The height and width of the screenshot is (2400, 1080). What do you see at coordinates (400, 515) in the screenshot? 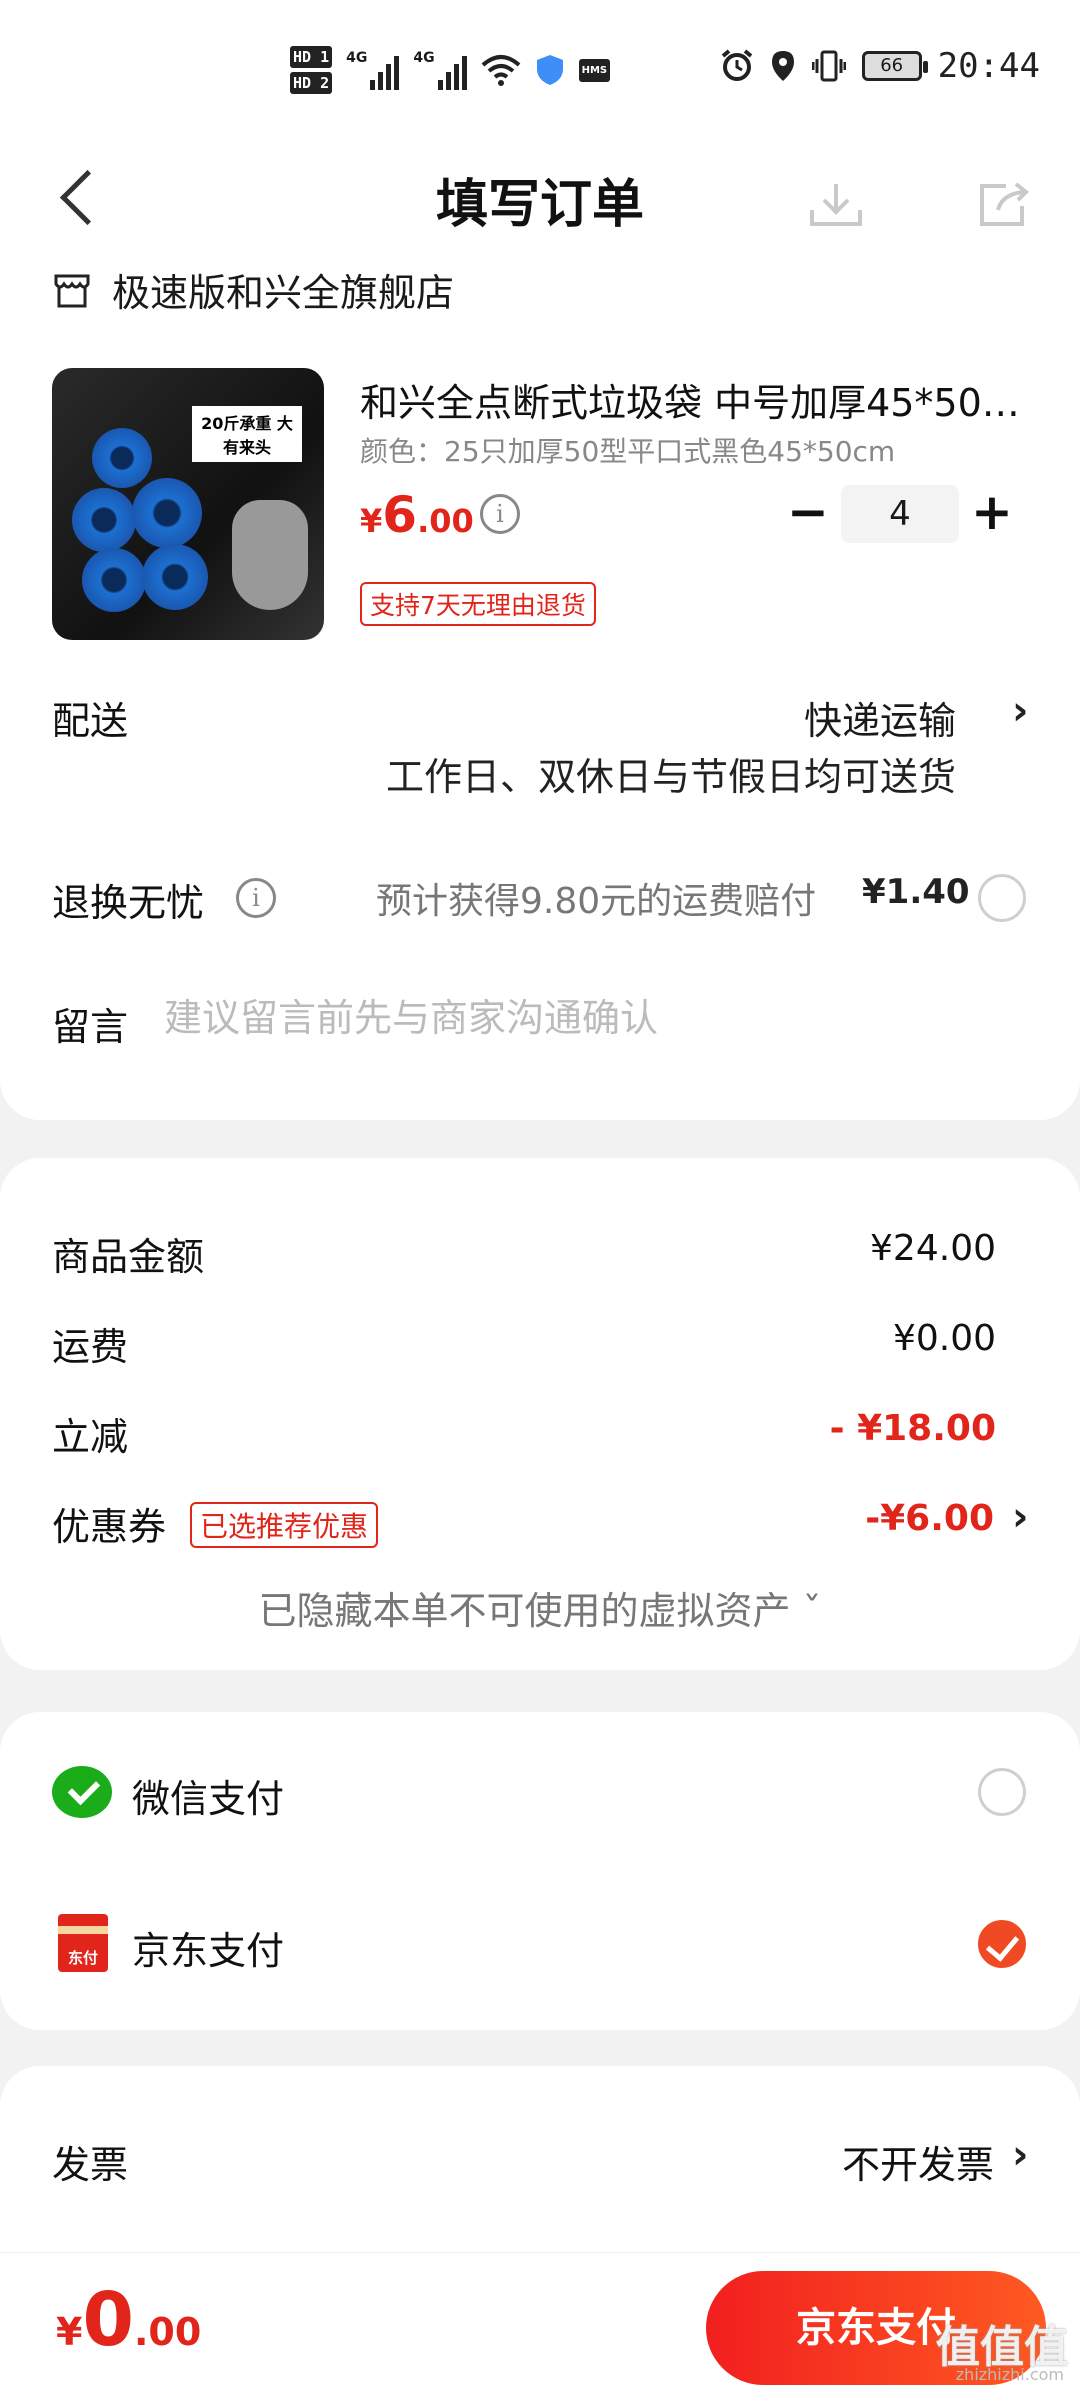
I see `price-int: 6` at bounding box center [400, 515].